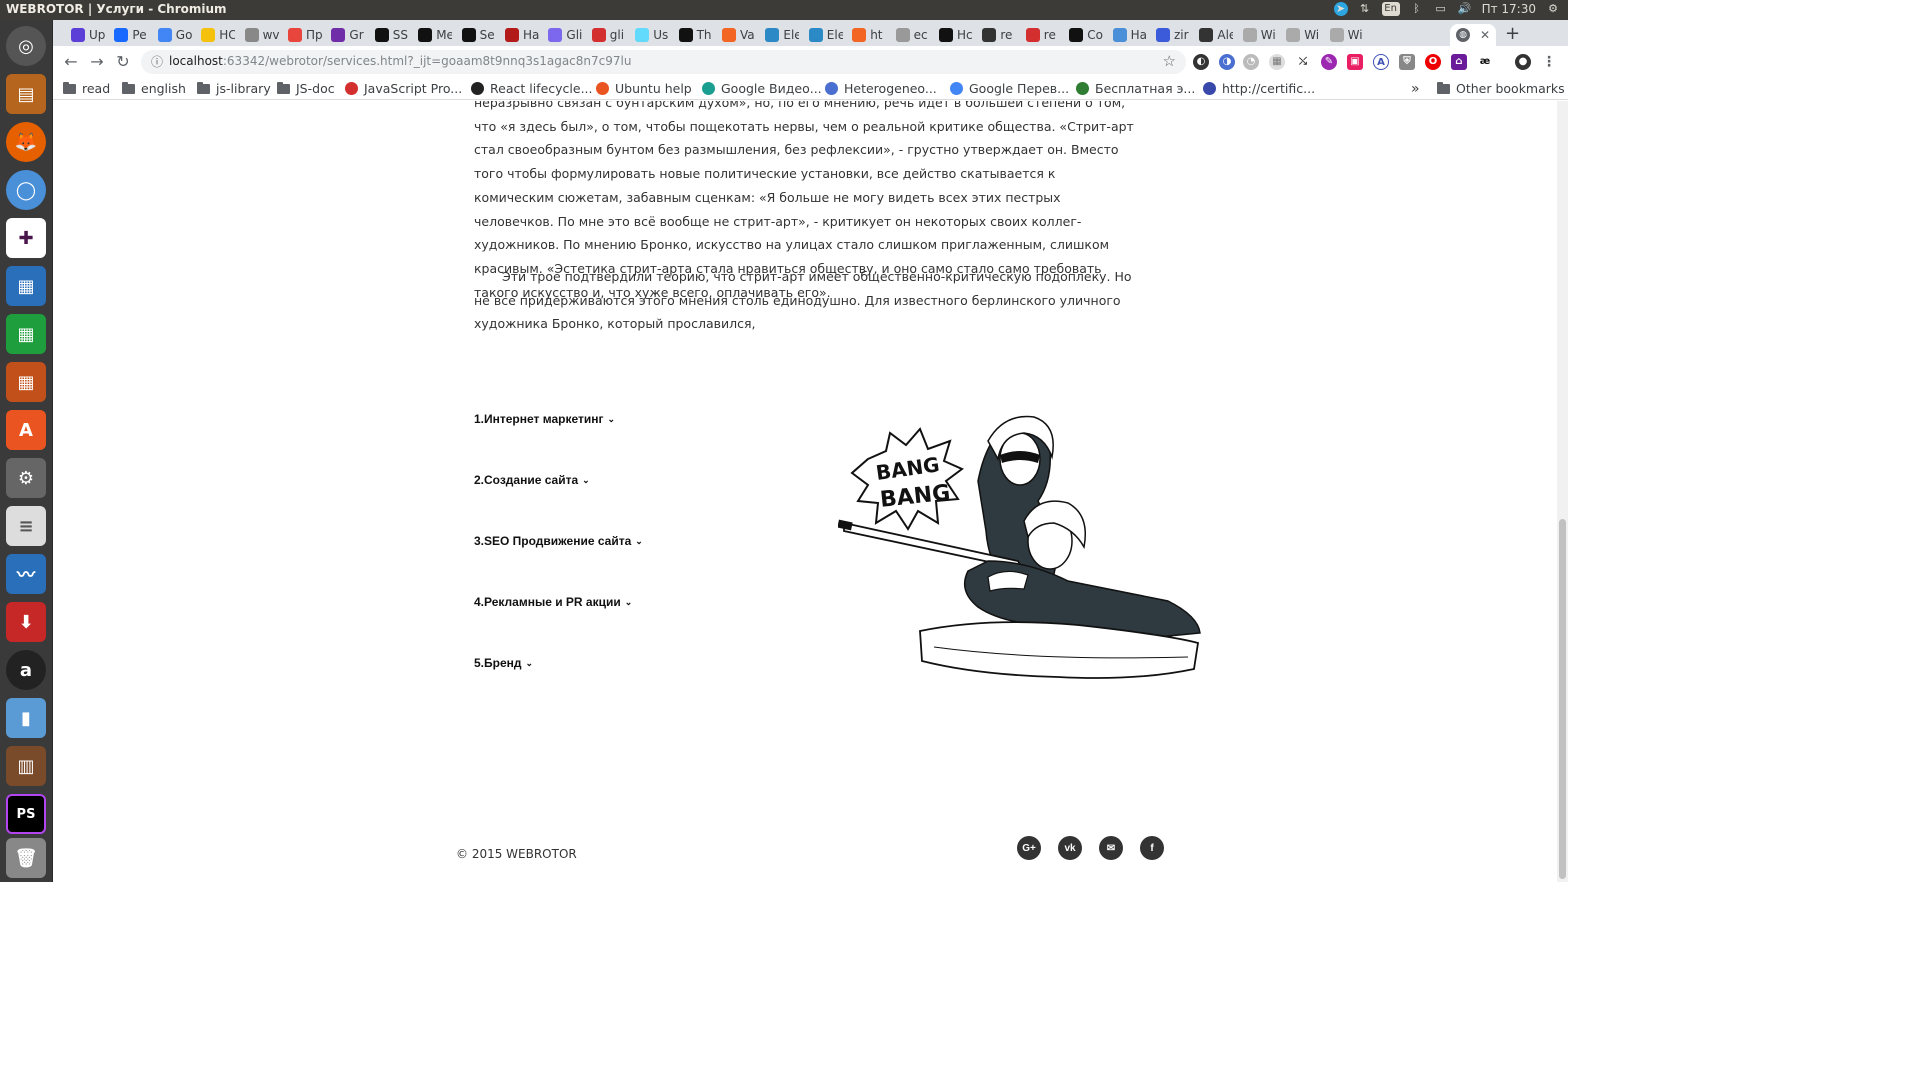 The image size is (1920, 1080). What do you see at coordinates (1562, 491) in the screenshot?
I see `page-scrollbar` at bounding box center [1562, 491].